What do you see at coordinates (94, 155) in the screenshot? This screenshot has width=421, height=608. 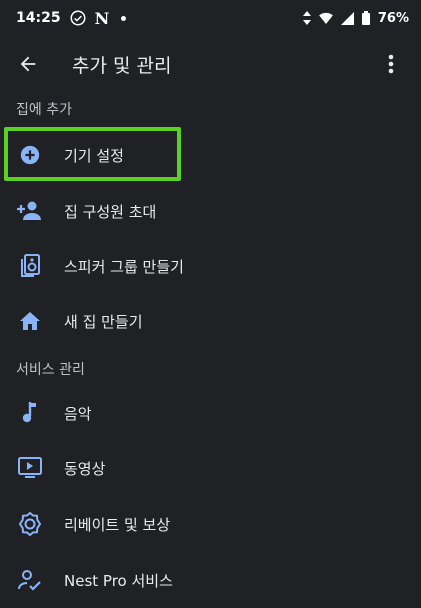 I see `menu-item-label: 기기 설정` at bounding box center [94, 155].